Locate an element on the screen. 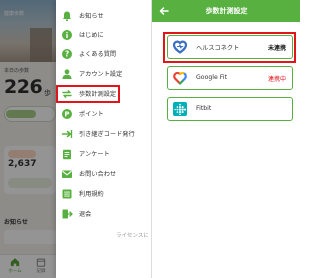 The width and height of the screenshot is (320, 278). page-title: 歩数計測設定 is located at coordinates (226, 11).